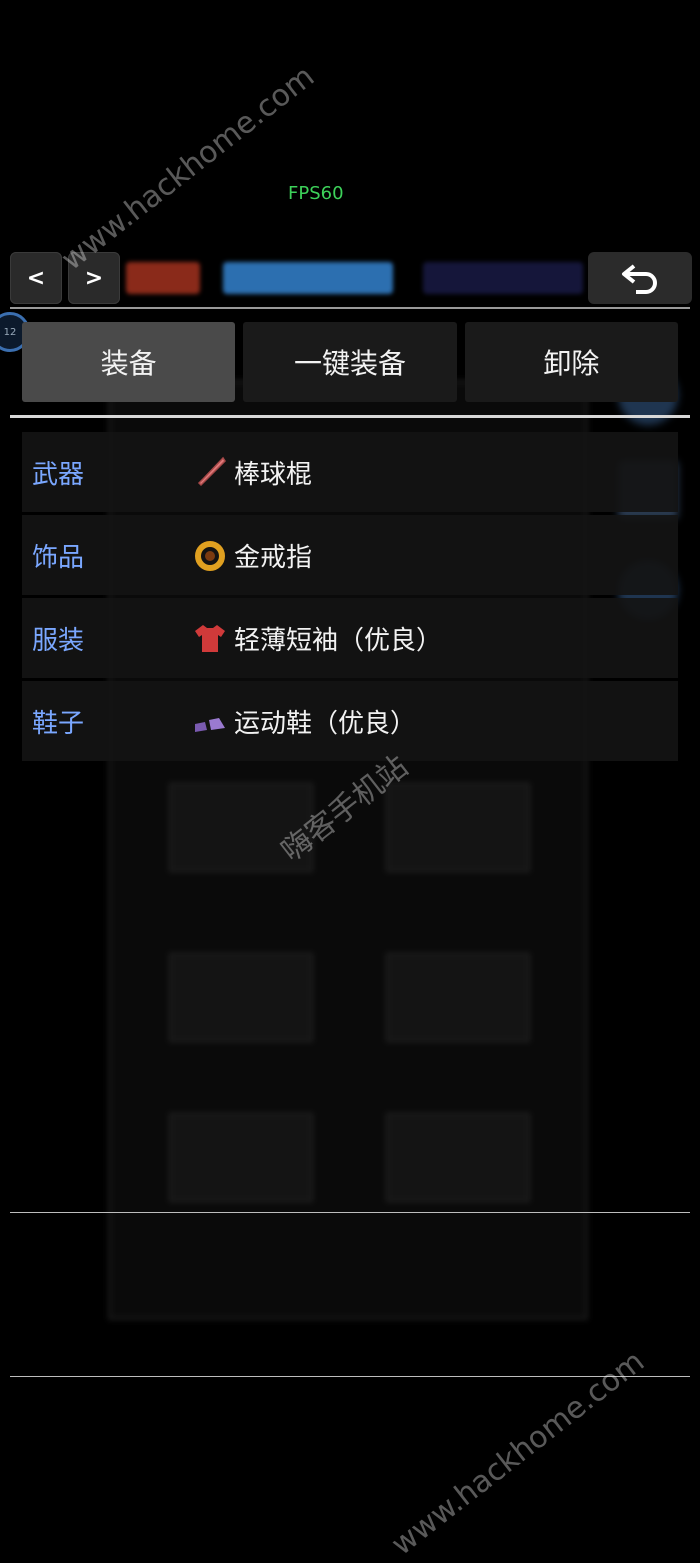  What do you see at coordinates (273, 474) in the screenshot?
I see `item-name: 棒球棍` at bounding box center [273, 474].